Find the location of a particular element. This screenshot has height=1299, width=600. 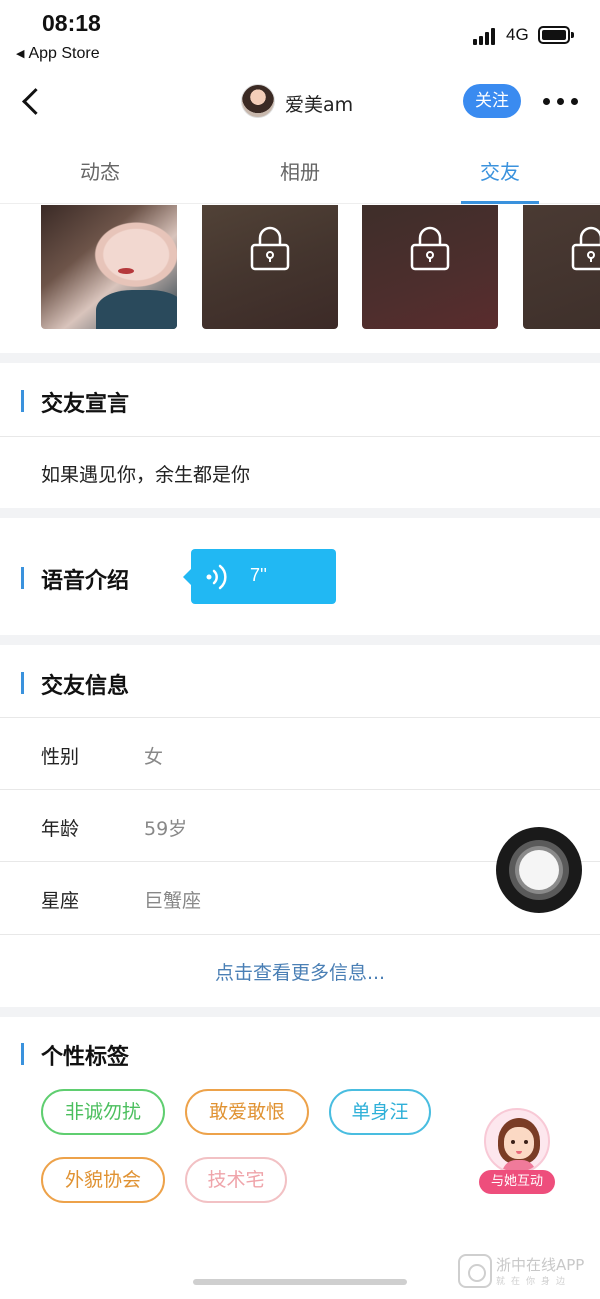

watermark-logo-icon is located at coordinates (475, 1271).